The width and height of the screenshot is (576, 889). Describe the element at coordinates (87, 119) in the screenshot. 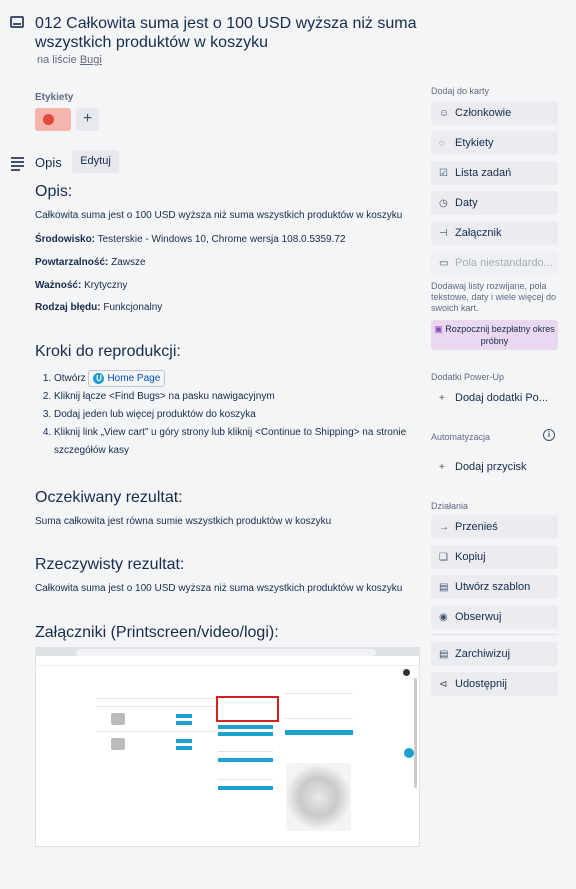

I see `add-label-button: +` at that location.